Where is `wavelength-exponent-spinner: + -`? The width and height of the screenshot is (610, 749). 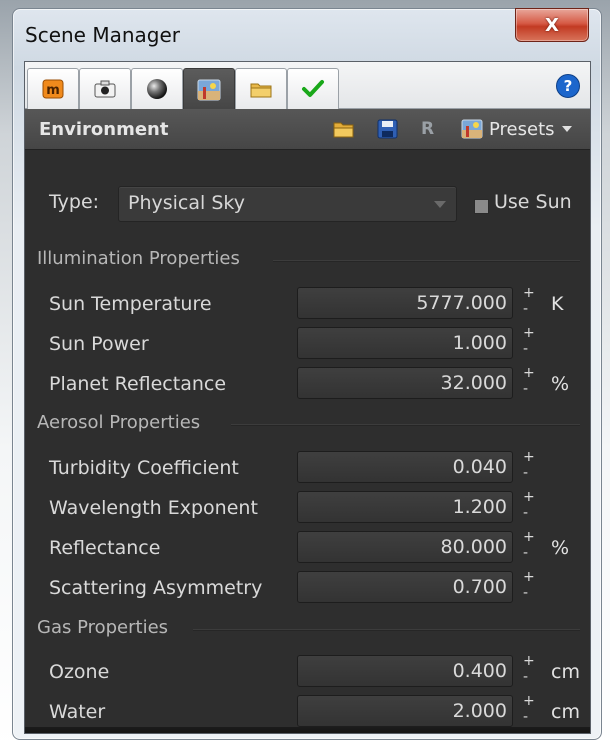 wavelength-exponent-spinner: + - is located at coordinates (529, 506).